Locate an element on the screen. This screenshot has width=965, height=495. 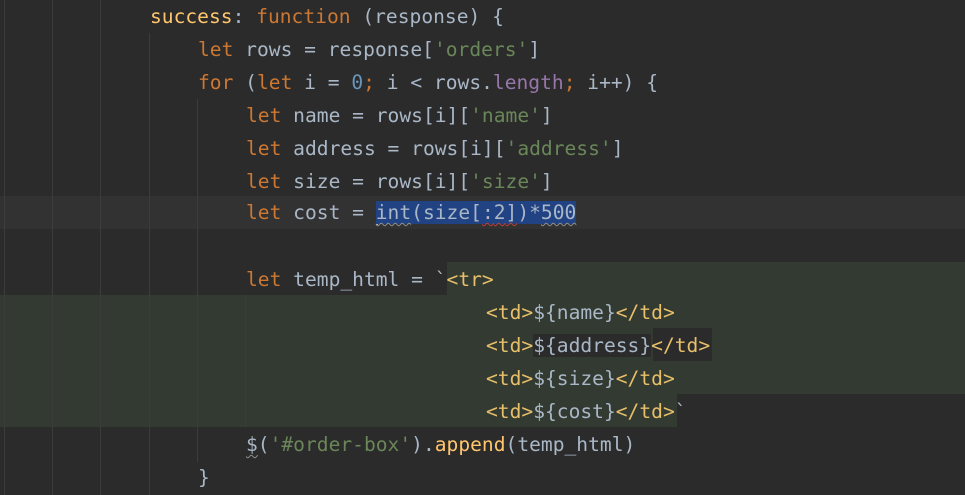
code-line-current: let cost = int(size[:2])*500 is located at coordinates (482, 214).